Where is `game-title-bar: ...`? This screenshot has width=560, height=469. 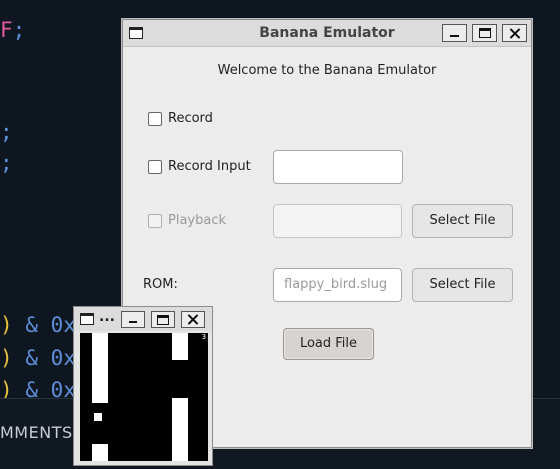 game-title-bar: ... is located at coordinates (143, 319).